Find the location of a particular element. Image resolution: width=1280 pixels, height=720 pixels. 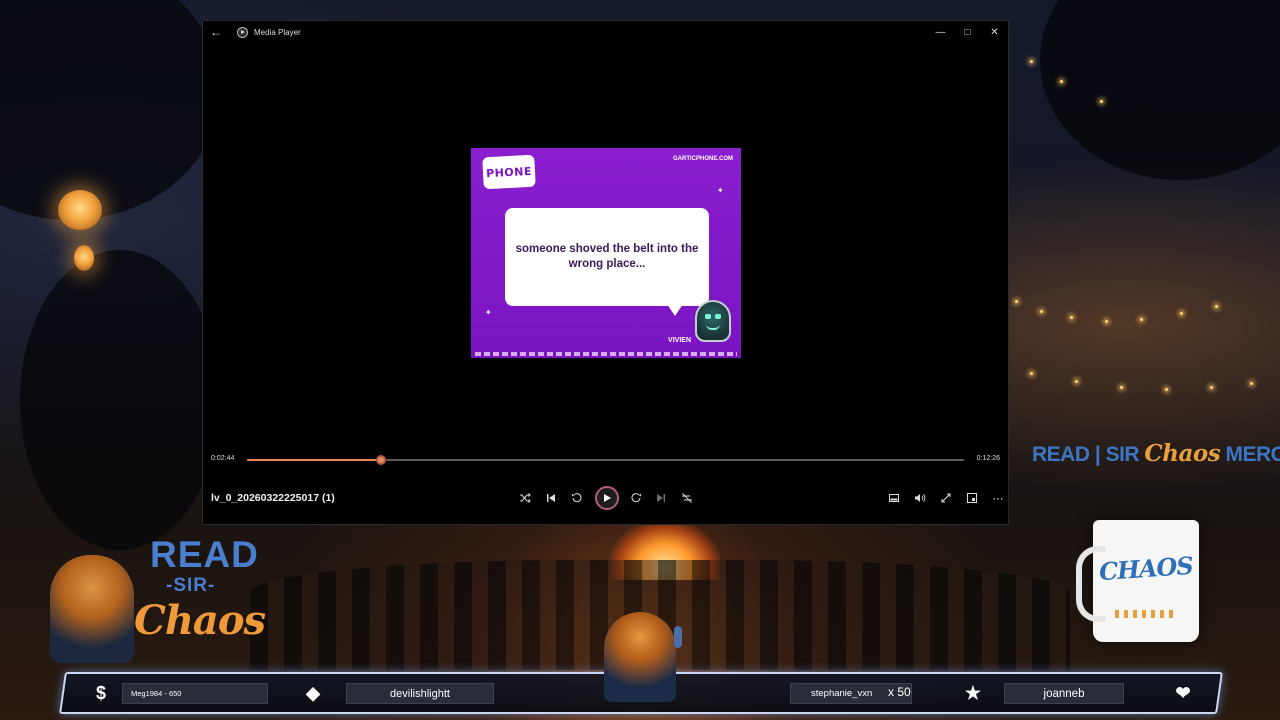

back-button: ← is located at coordinates (216, 32).